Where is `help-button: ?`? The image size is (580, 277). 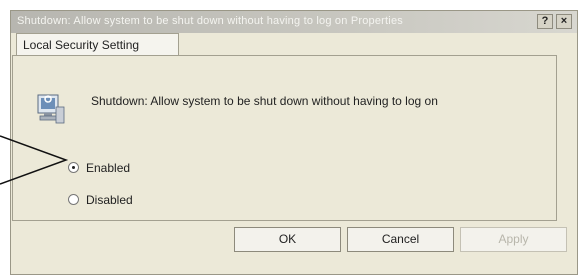
help-button: ? is located at coordinates (545, 21).